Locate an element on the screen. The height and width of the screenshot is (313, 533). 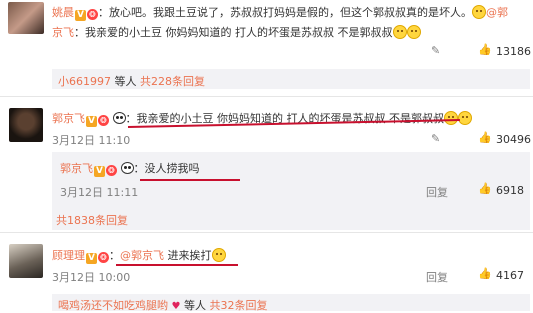
comment-body: ：没人捞我吗 is located at coordinates (166, 168).